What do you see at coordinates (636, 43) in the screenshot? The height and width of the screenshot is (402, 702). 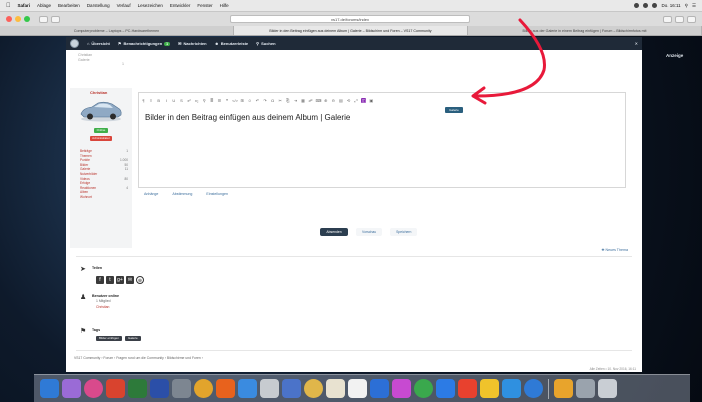 I see `close-icon: ✕` at bounding box center [636, 43].